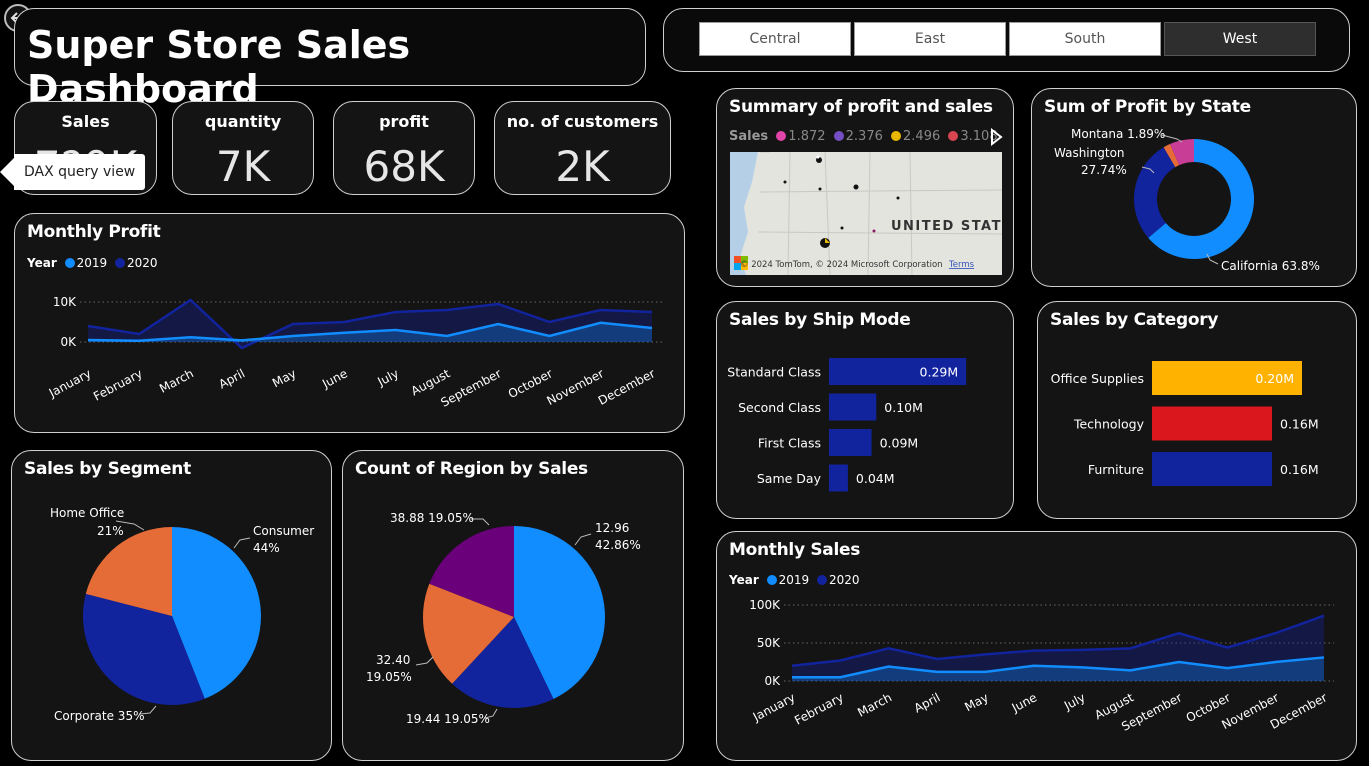 Image resolution: width=1369 pixels, height=766 pixels. Describe the element at coordinates (861, 107) in the screenshot. I see `summary-map-title: Summary of profit and sales` at that location.